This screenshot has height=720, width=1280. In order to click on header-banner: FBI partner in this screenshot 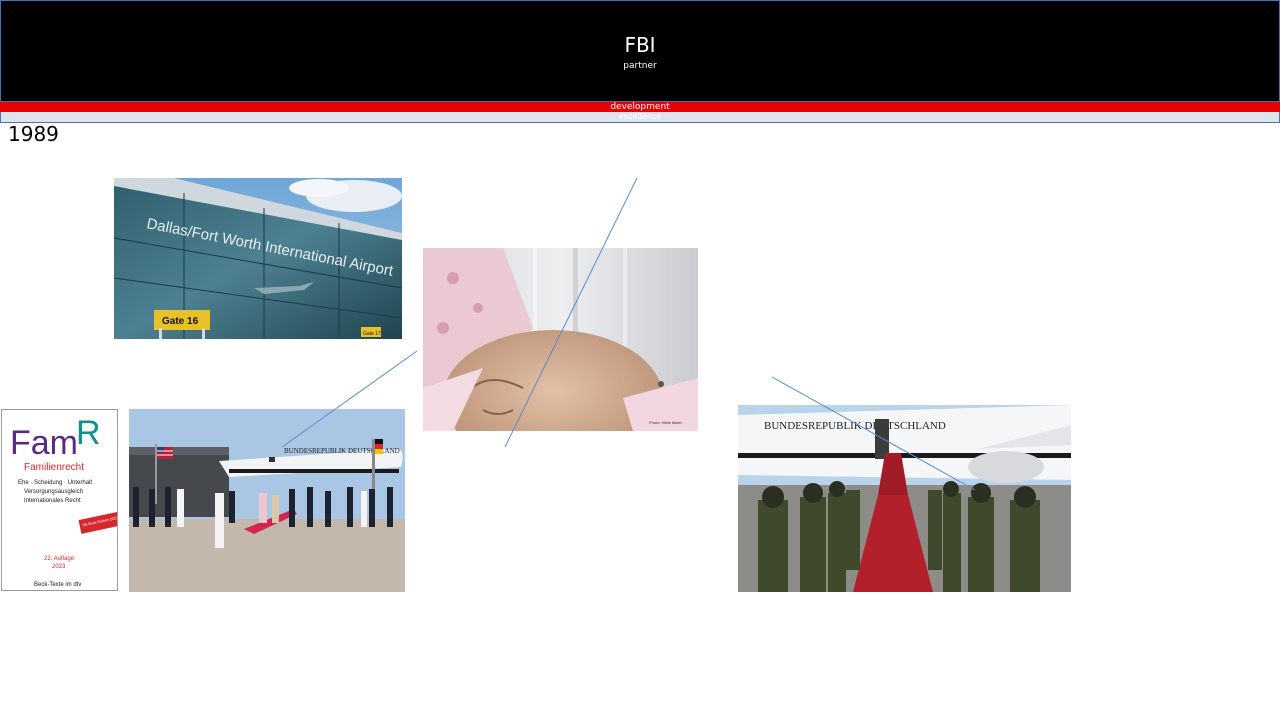, I will do `click(640, 51)`.